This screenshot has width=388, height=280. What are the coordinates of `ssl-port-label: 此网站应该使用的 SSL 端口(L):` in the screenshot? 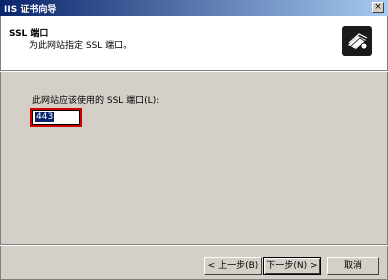 It's located at (96, 101).